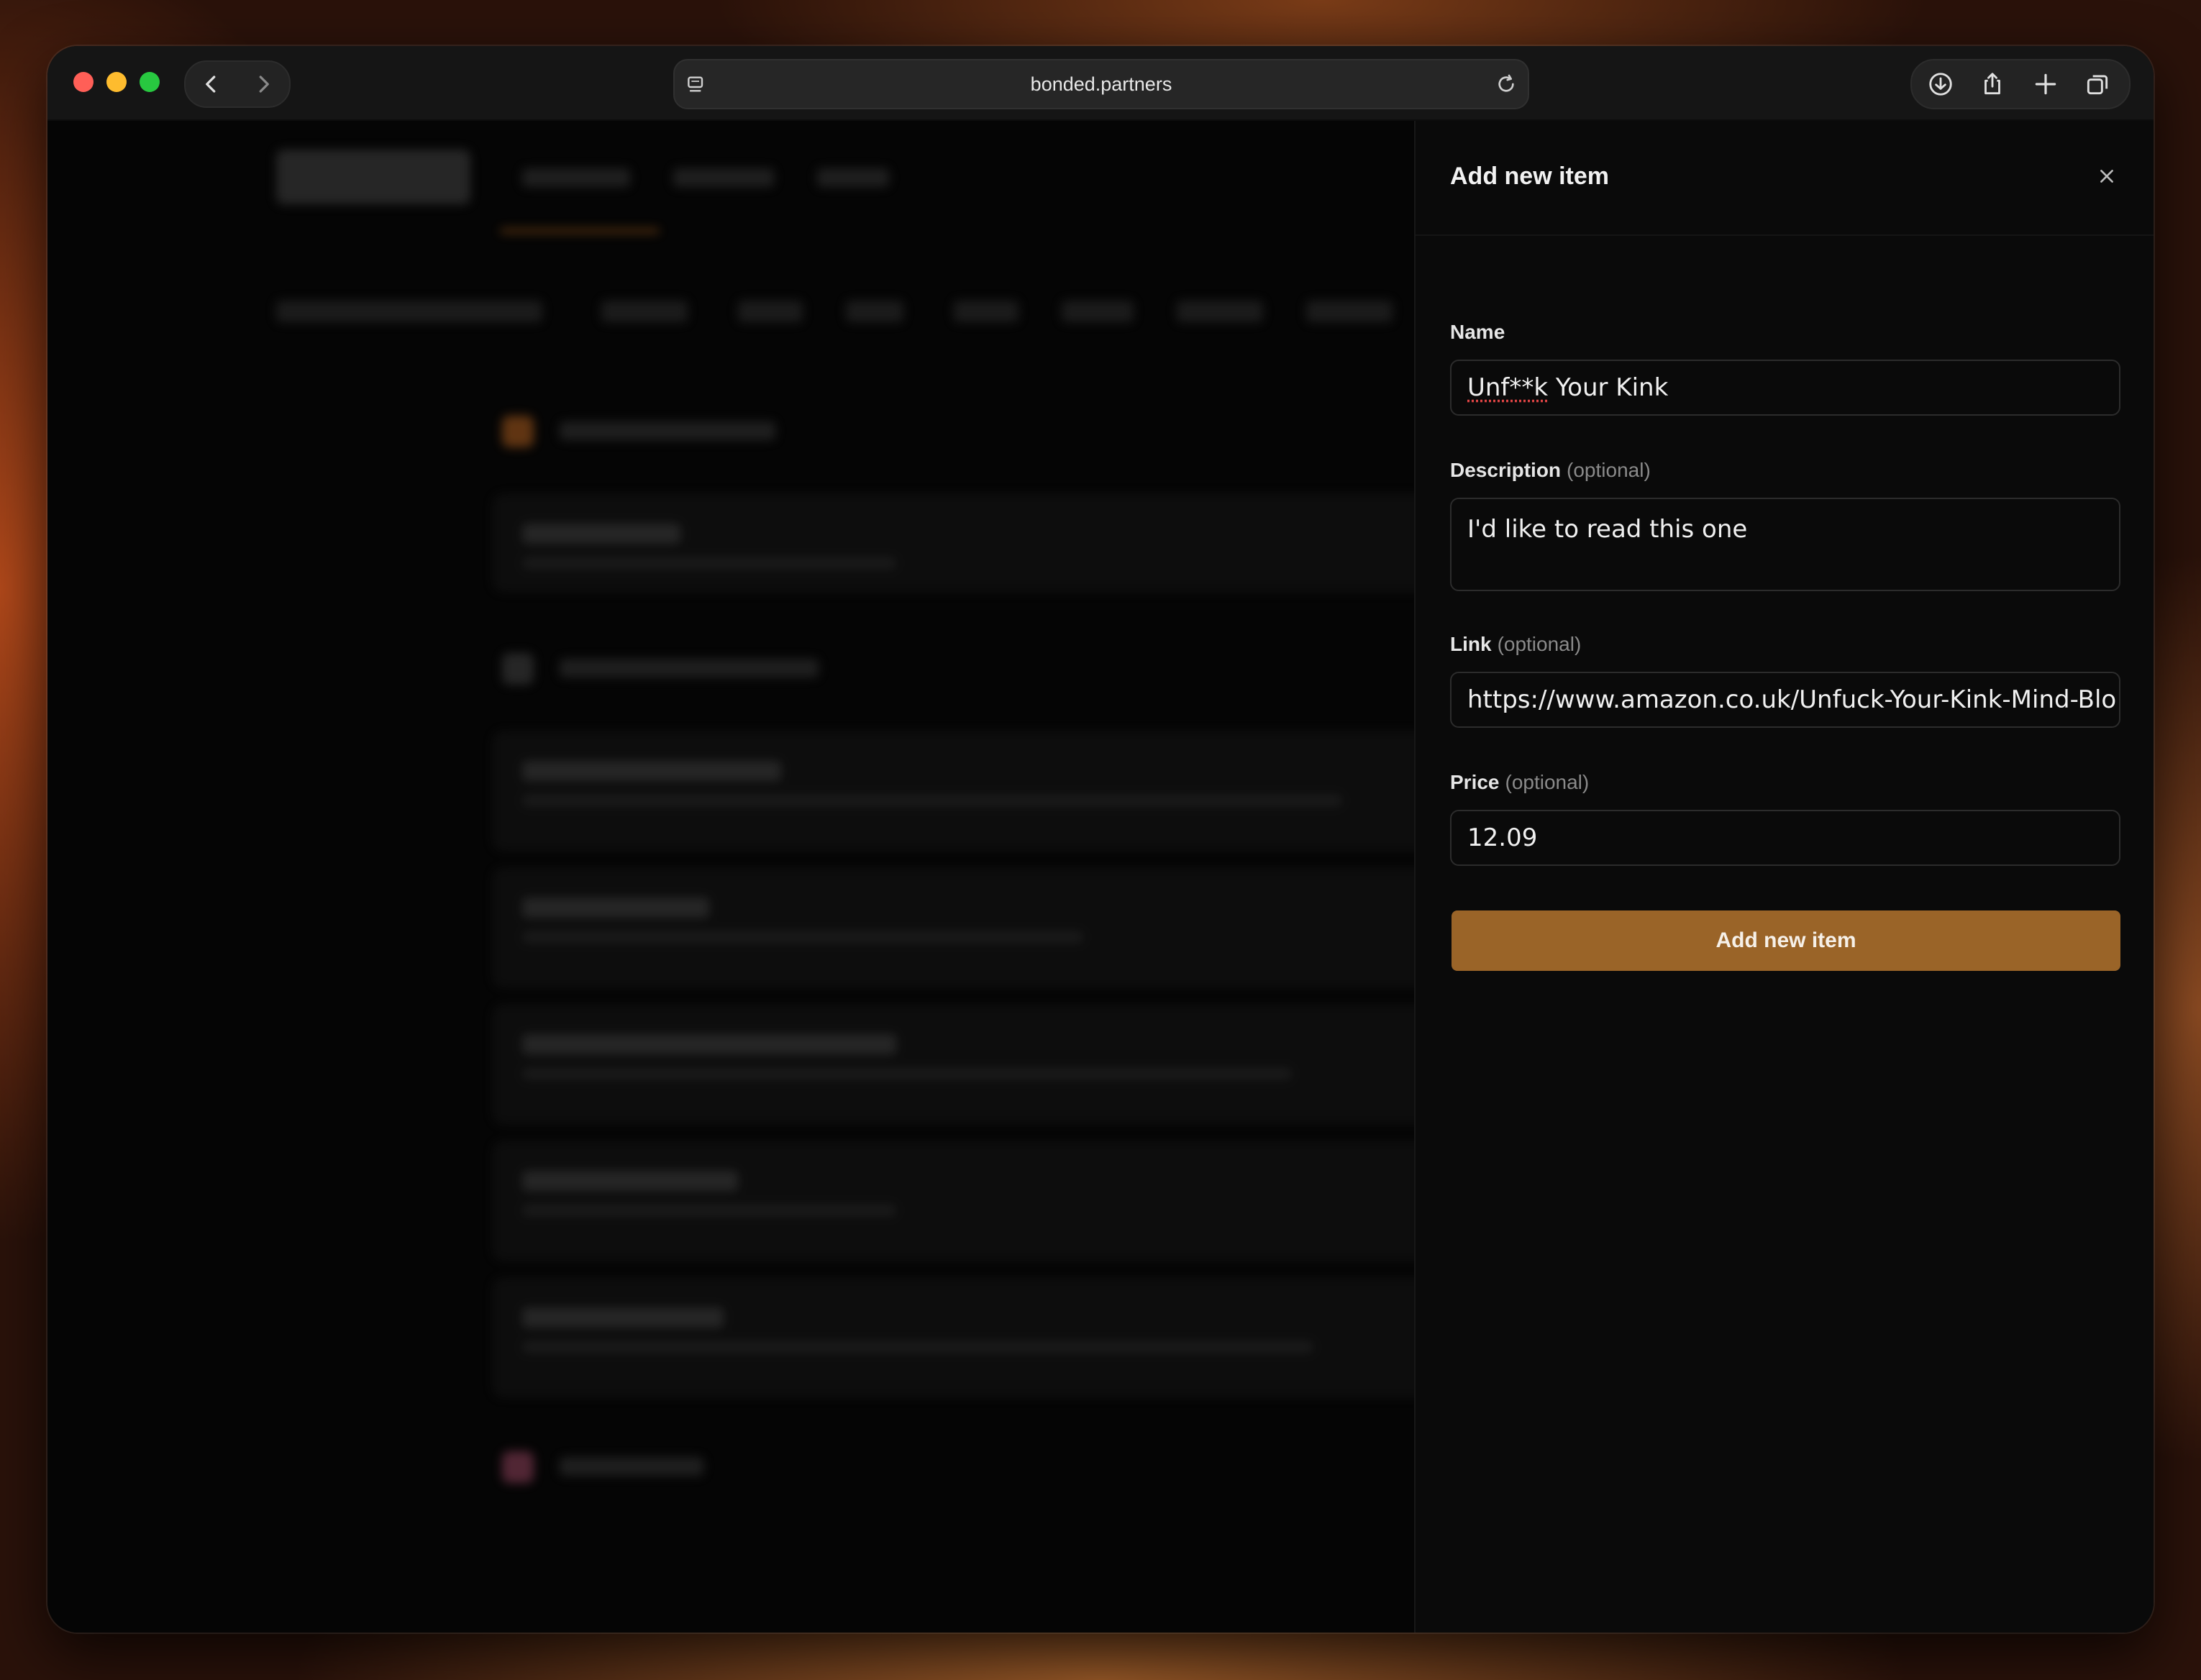 The height and width of the screenshot is (1680, 2201). What do you see at coordinates (1785, 838) in the screenshot?
I see `price-input: 12.09` at bounding box center [1785, 838].